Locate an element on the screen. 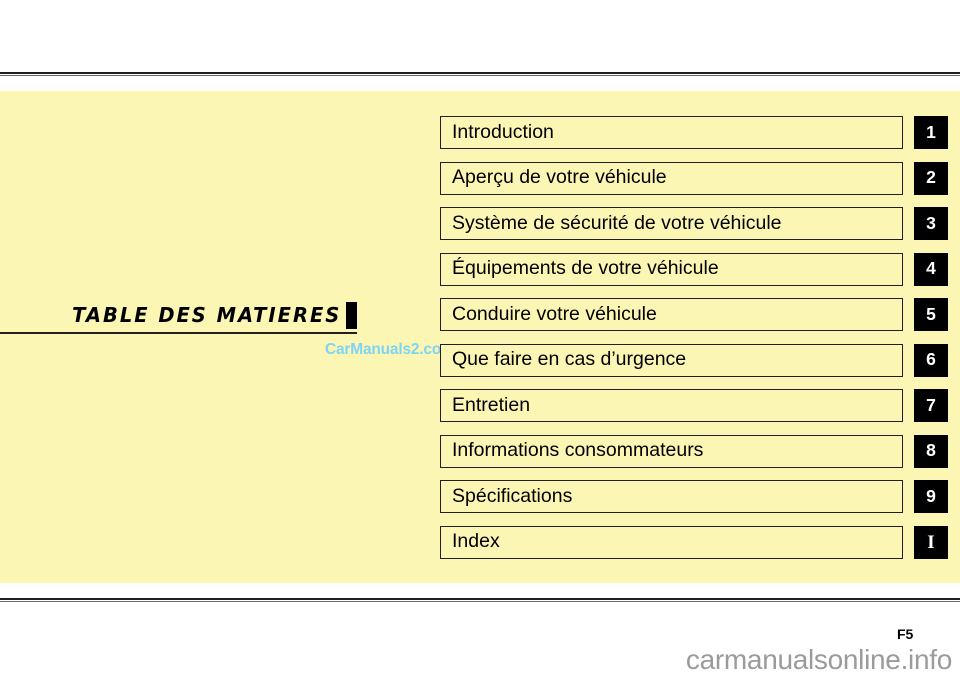  toc-entry-label: Aperçu de votre véhicule is located at coordinates (559, 177).